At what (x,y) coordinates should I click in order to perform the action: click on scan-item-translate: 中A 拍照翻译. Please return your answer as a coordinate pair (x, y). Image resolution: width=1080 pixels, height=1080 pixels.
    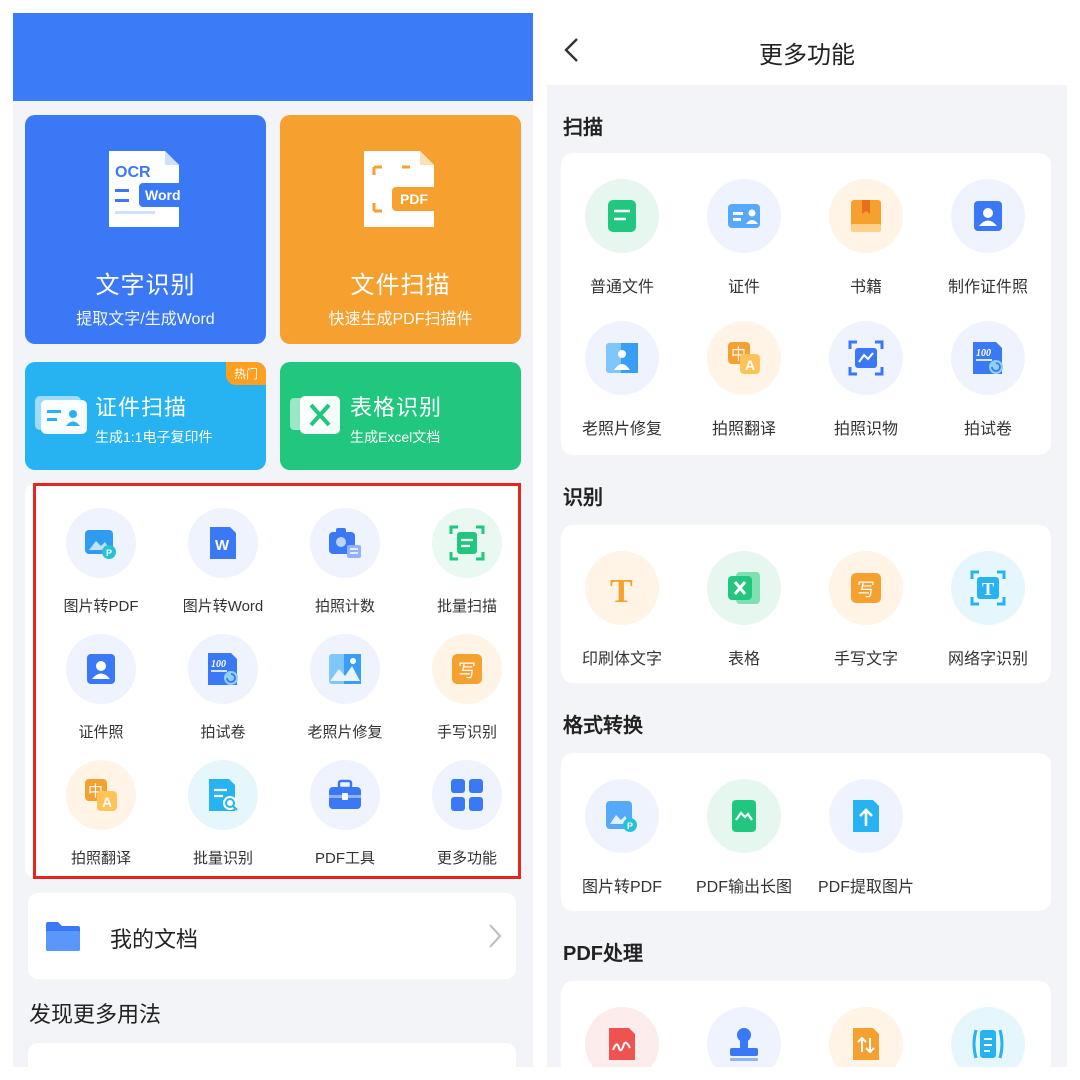
    Looking at the image, I should click on (744, 380).